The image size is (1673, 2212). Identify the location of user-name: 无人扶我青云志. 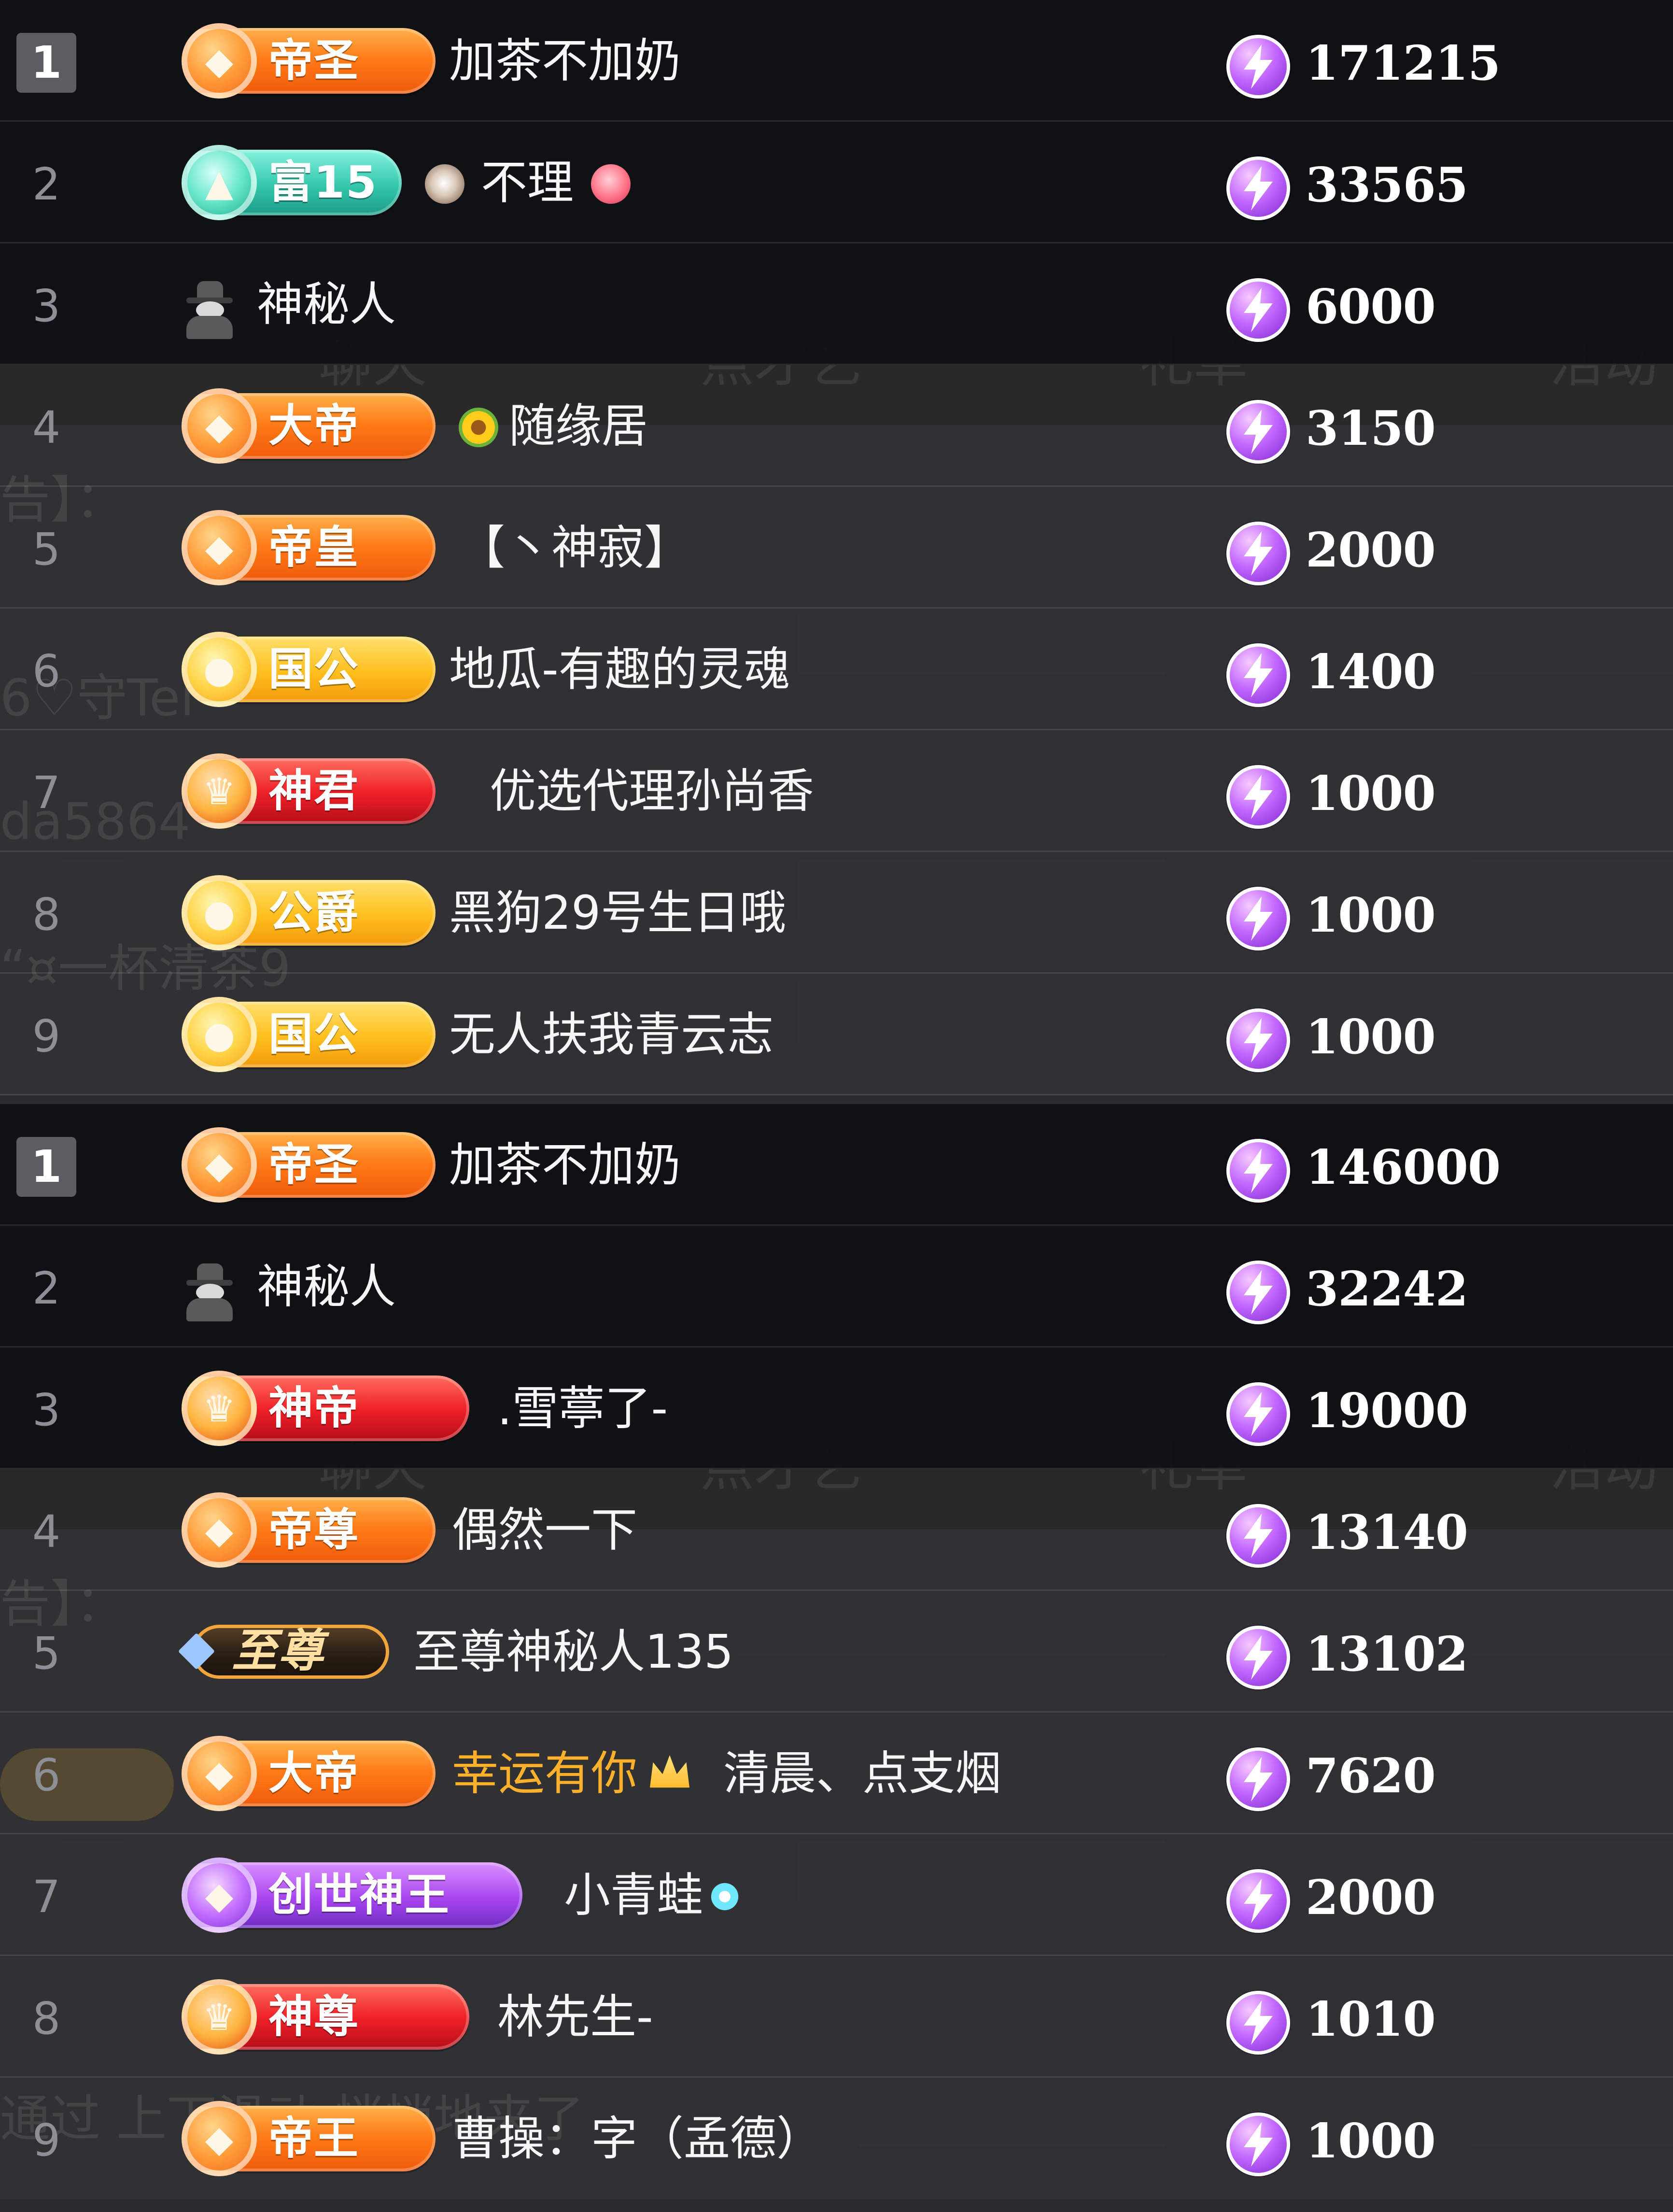
(611, 1034).